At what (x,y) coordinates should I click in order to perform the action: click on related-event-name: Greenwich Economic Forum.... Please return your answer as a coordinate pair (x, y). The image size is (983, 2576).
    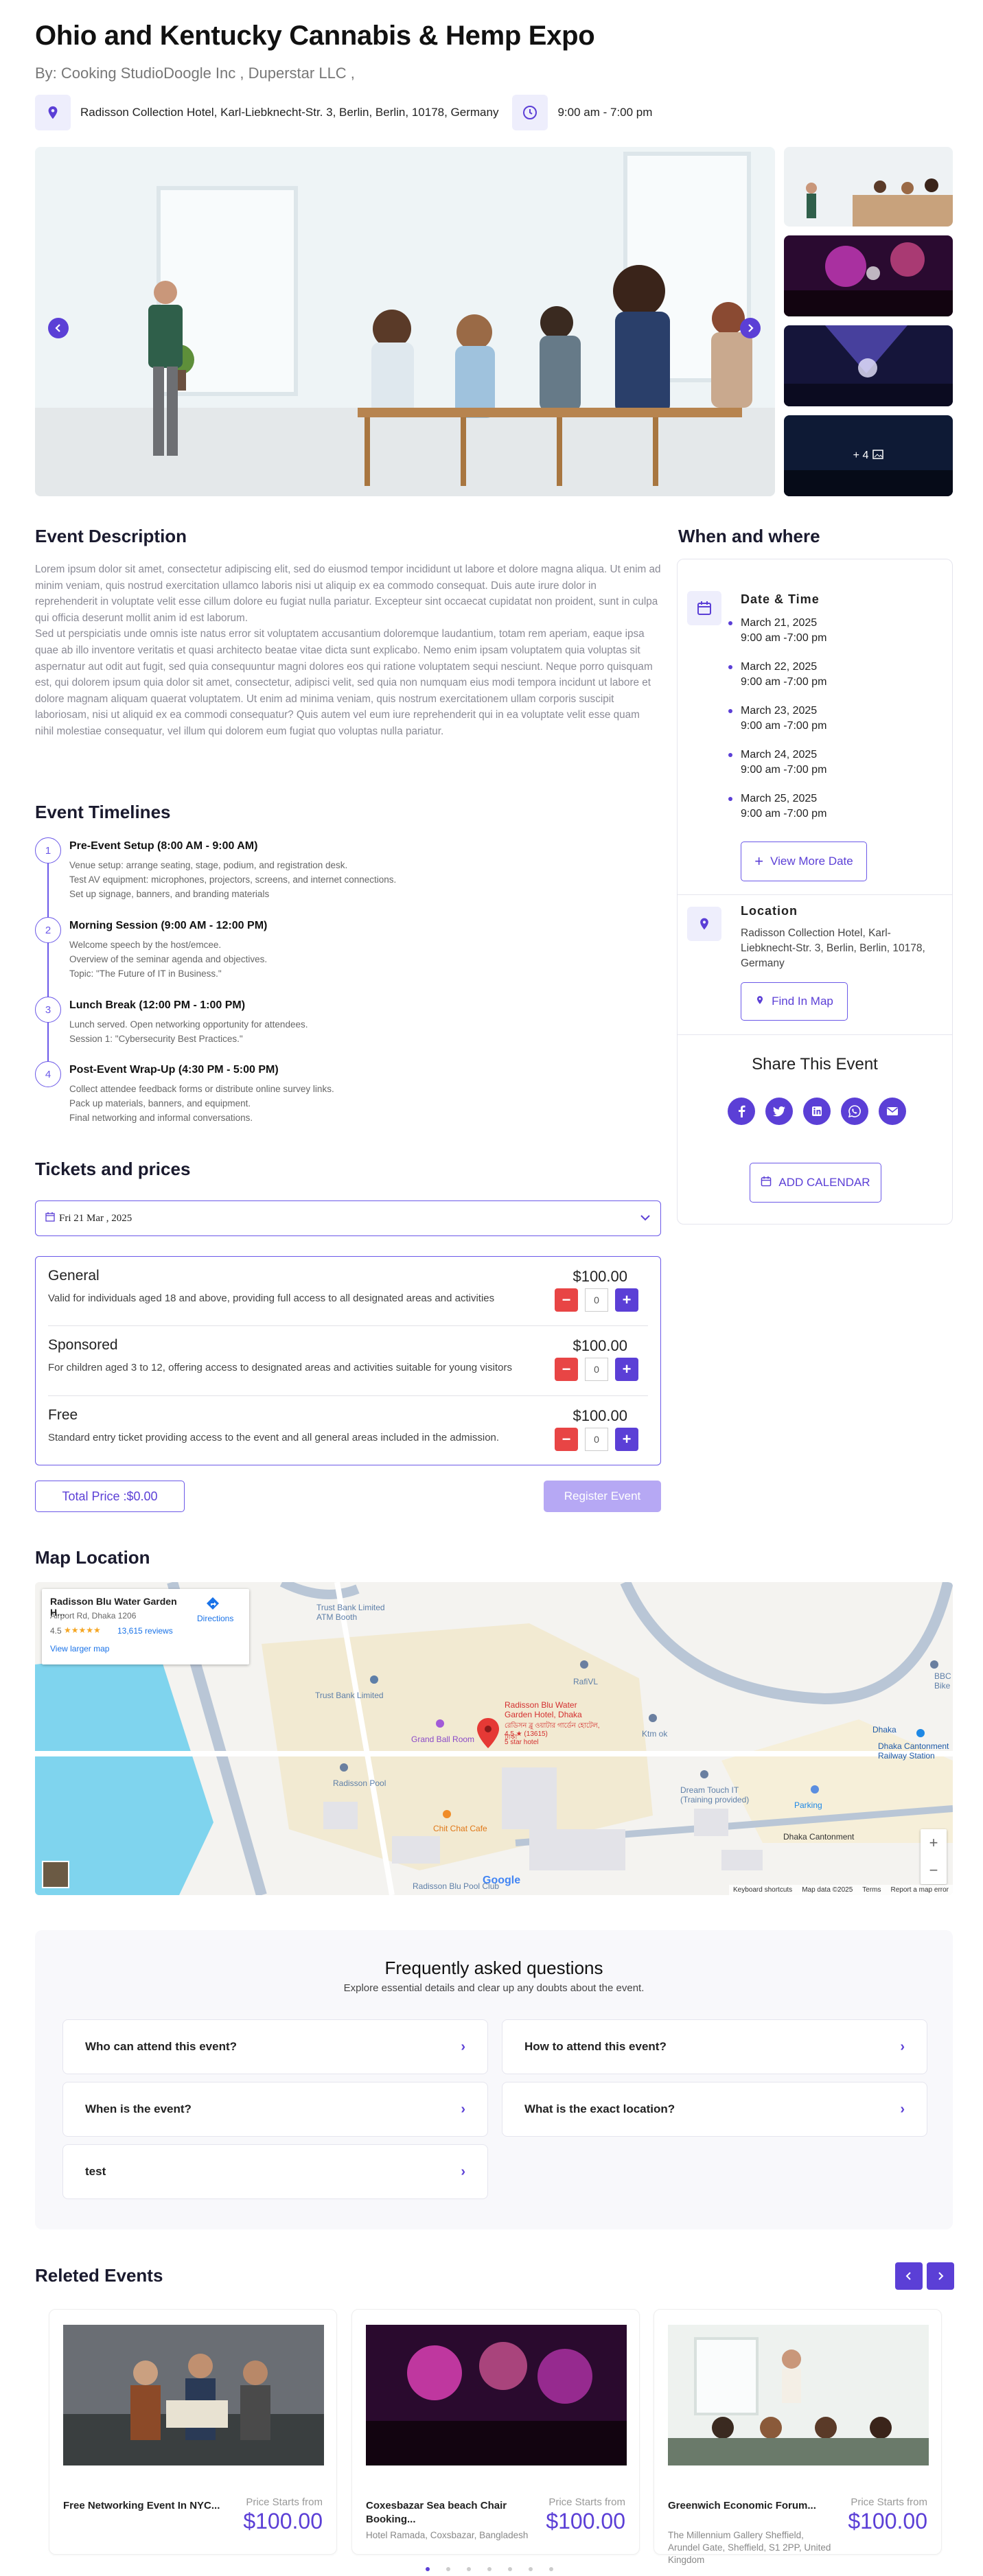
    Looking at the image, I should click on (742, 2505).